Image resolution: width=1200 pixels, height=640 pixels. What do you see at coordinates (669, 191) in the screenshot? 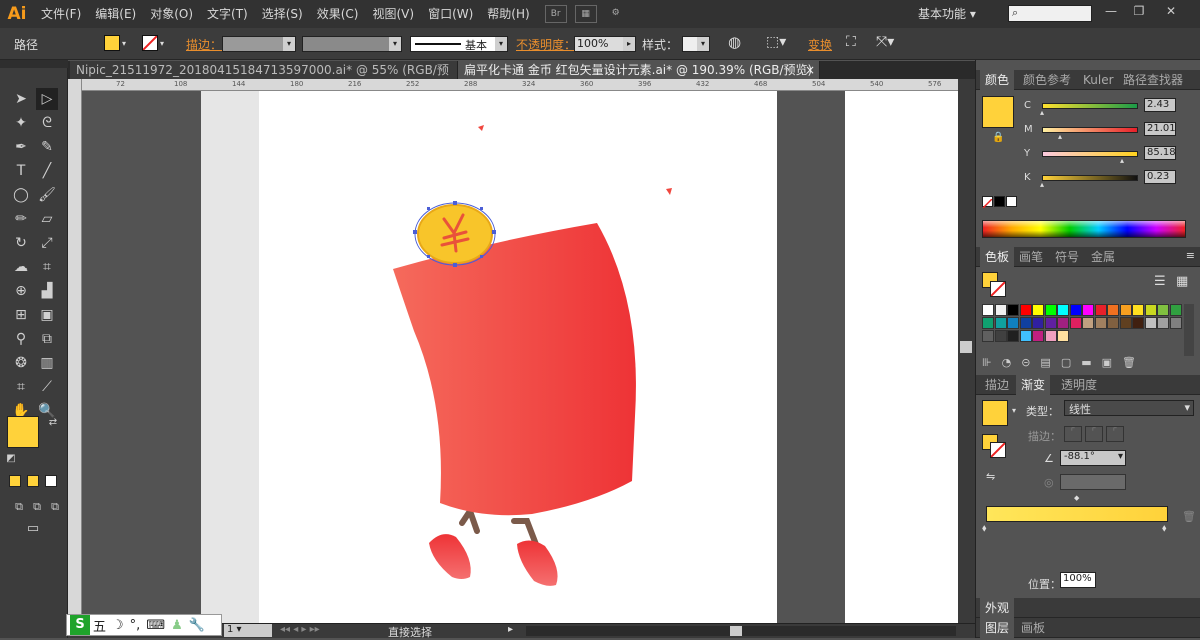
I see `confetti-piece` at bounding box center [669, 191].